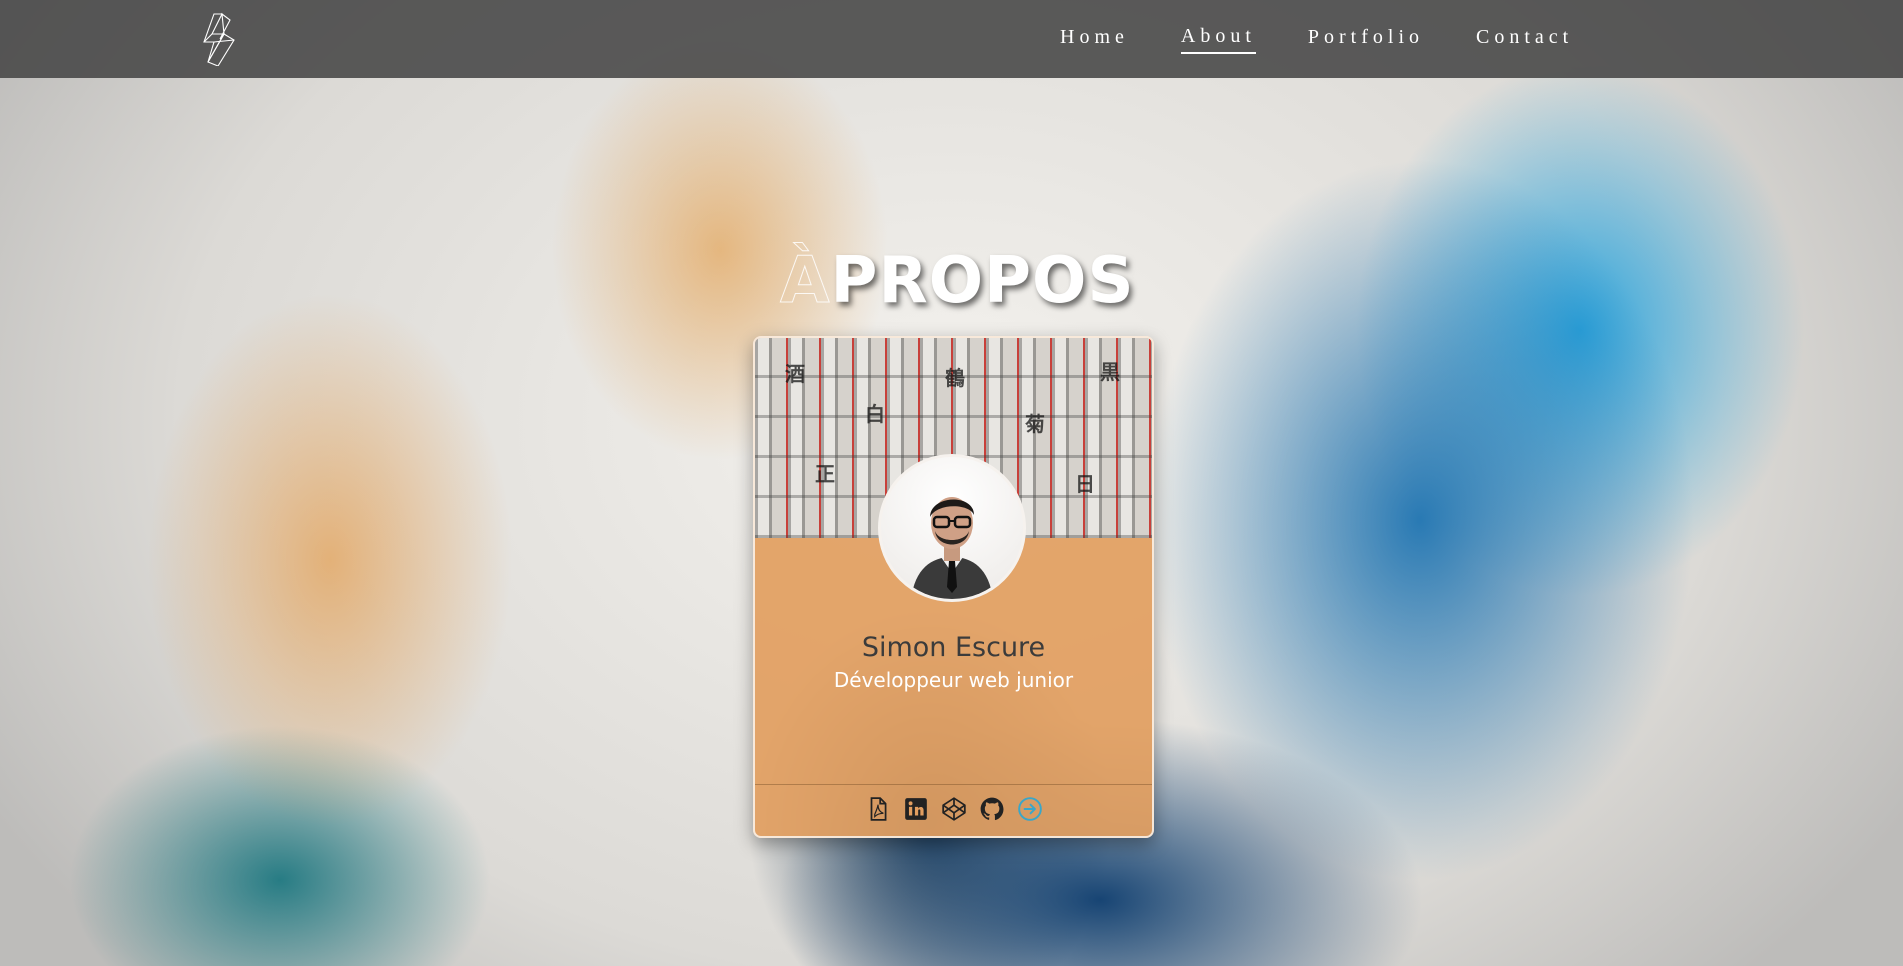  What do you see at coordinates (982, 281) in the screenshot?
I see `section-title-text: PROPOS` at bounding box center [982, 281].